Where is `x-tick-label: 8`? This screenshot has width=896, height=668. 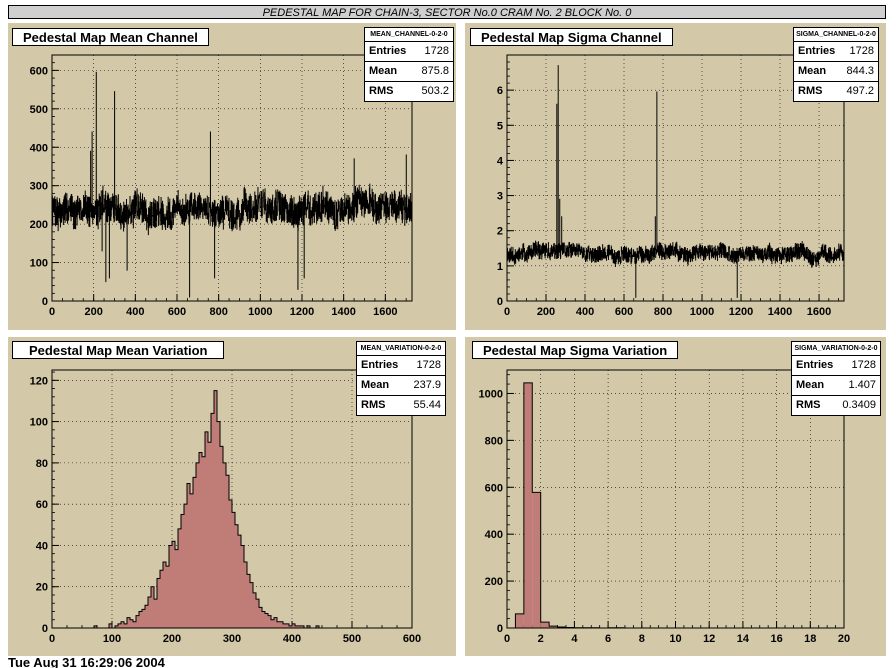 x-tick-label: 8 is located at coordinates (642, 639).